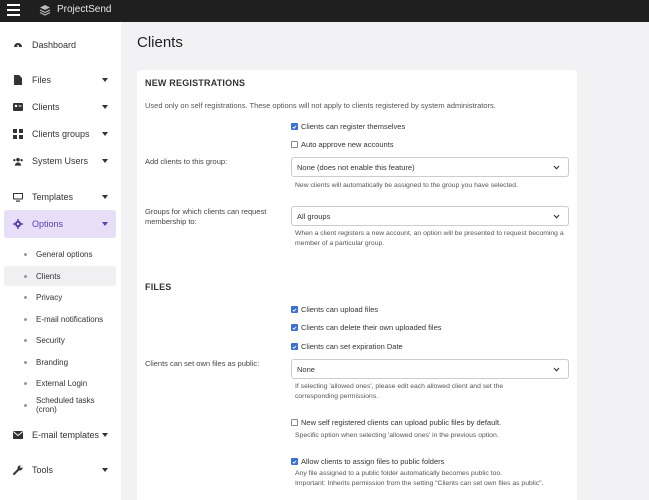 This screenshot has height=500, width=649. I want to click on sidebar-item-clients-groups: Clients groups, so click(60, 134).